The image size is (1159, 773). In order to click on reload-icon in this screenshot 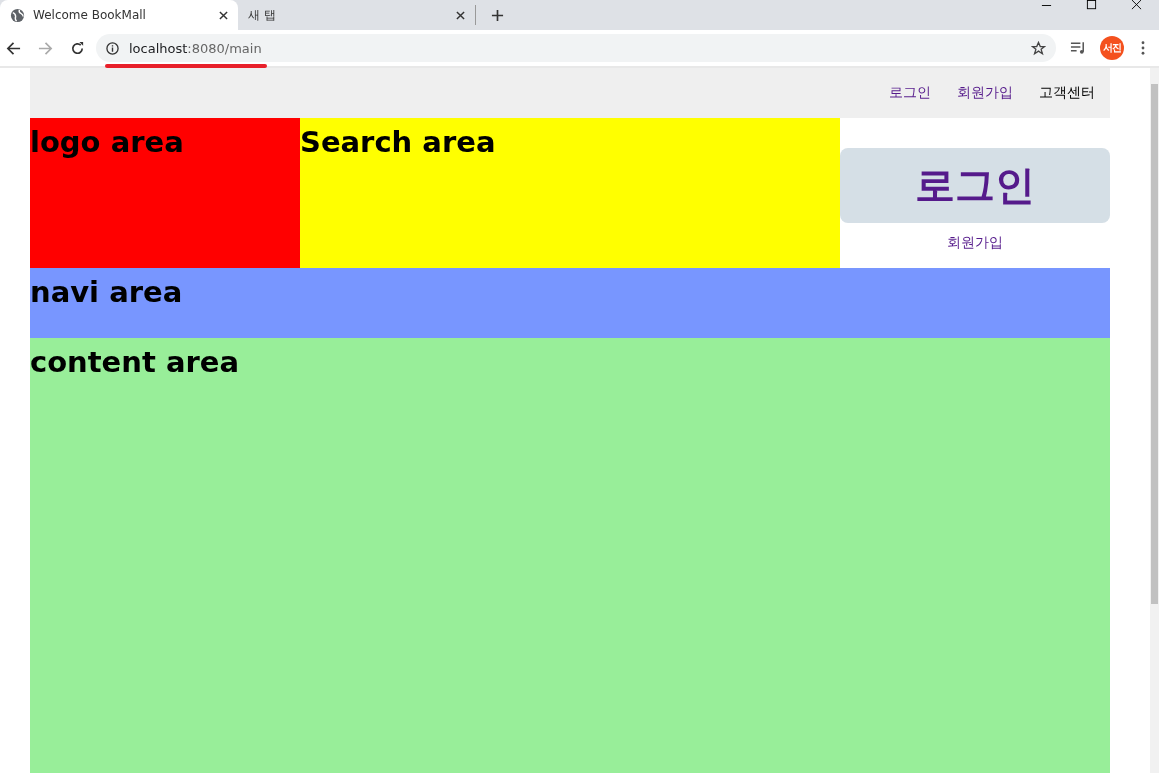, I will do `click(77, 48)`.